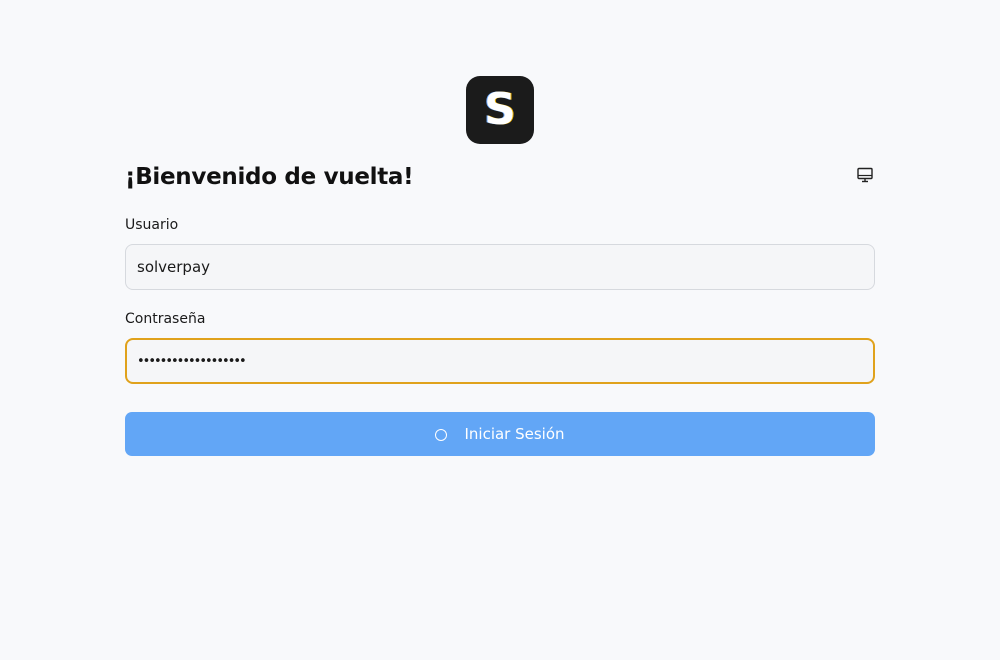 This screenshot has height=660, width=1000. Describe the element at coordinates (514, 434) in the screenshot. I see `login-button-label: Iniciar Sesión` at that location.